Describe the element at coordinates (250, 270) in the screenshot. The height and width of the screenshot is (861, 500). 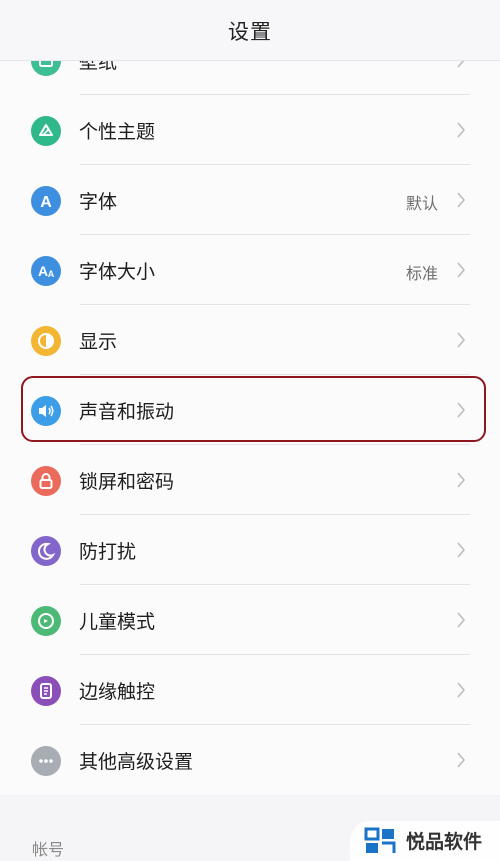
I see `row-font-size: AA 字体大小 标准` at that location.